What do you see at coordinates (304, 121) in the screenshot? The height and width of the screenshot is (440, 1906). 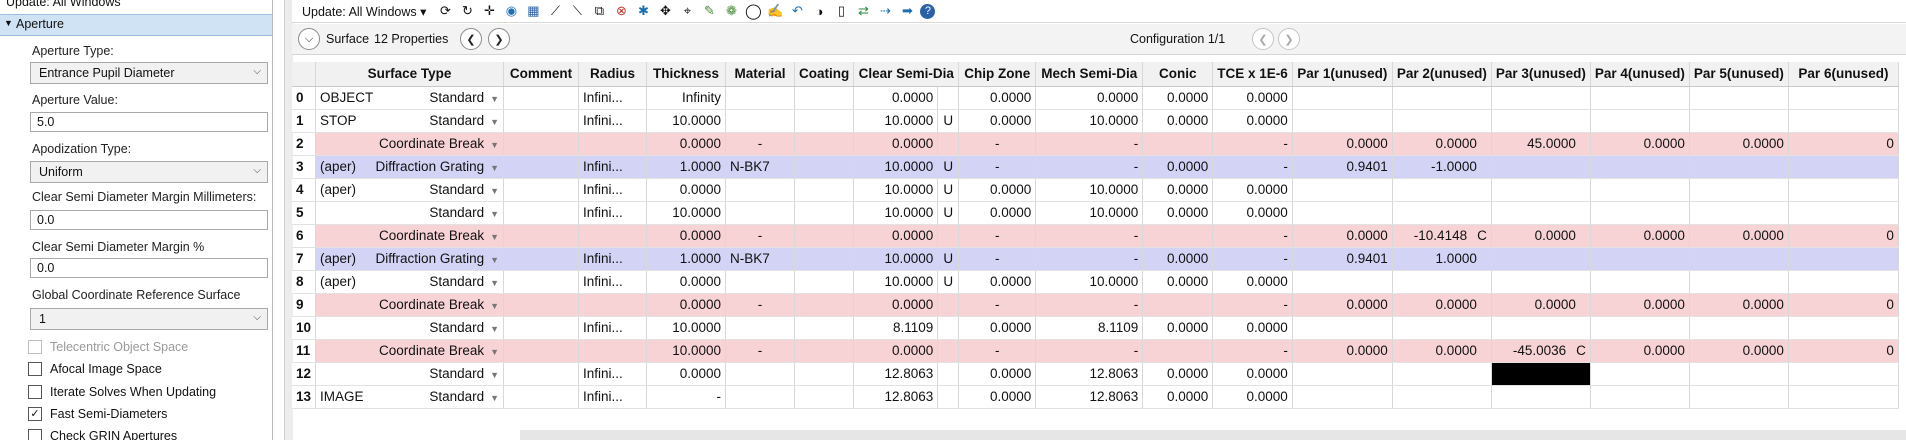 I see `row-number: 1` at bounding box center [304, 121].